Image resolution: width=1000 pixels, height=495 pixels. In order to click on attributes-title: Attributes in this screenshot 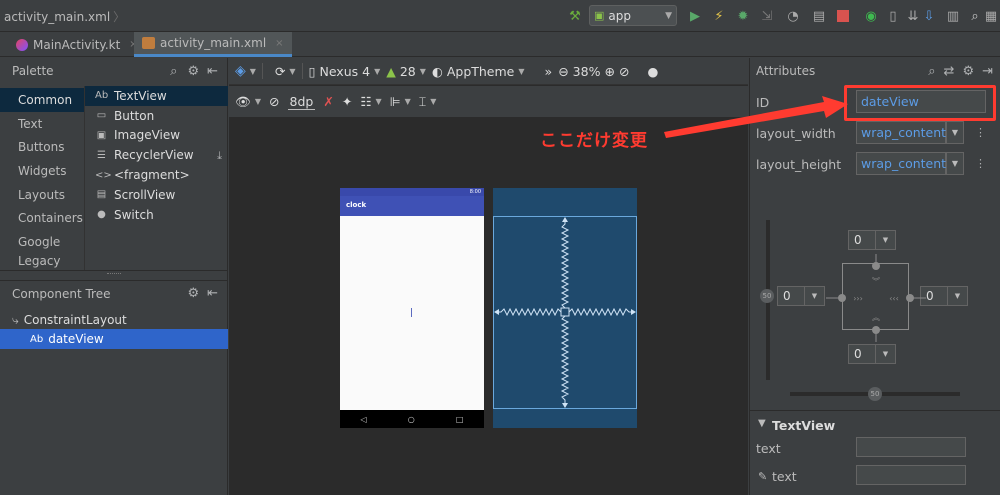, I will do `click(786, 71)`.